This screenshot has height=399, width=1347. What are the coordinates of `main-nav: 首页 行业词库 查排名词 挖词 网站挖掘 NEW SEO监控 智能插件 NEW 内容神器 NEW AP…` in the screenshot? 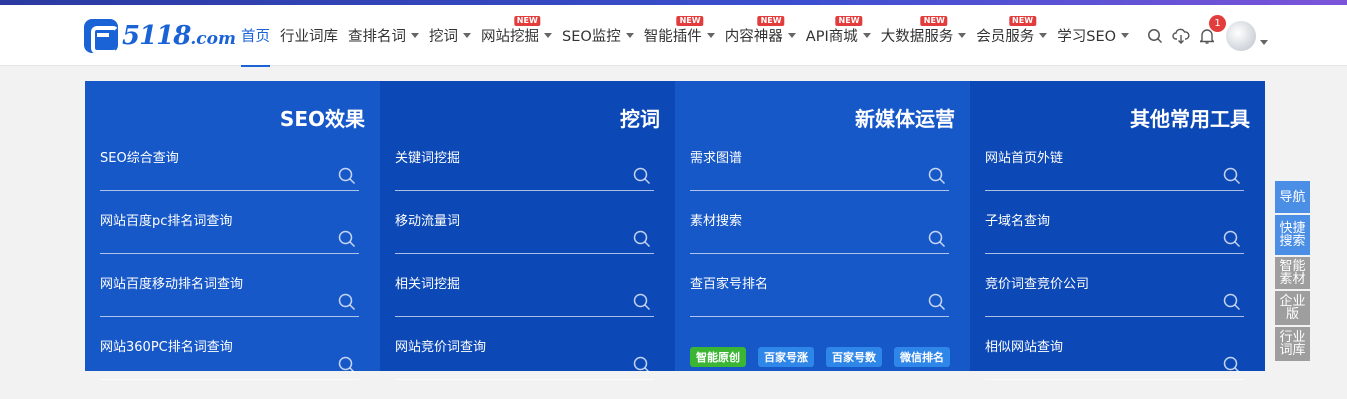 It's located at (690, 36).